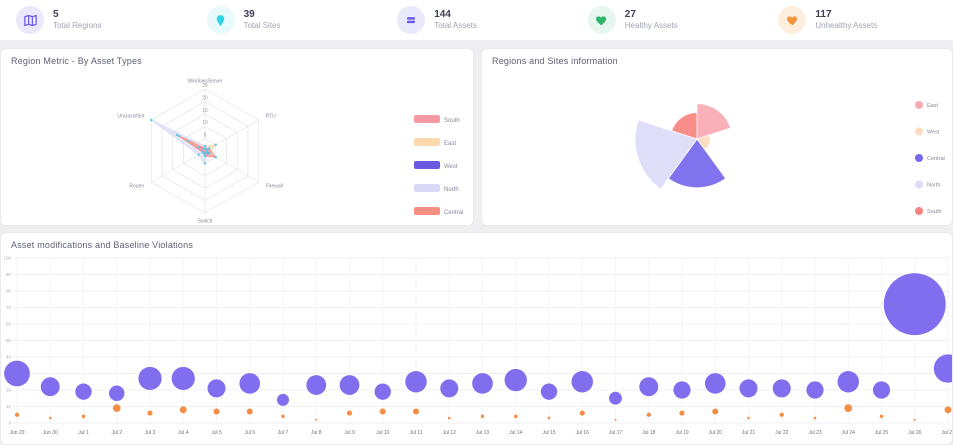 Image resolution: width=953 pixels, height=445 pixels. Describe the element at coordinates (716, 433) in the screenshot. I see `svg-text: Jul 20` at that location.